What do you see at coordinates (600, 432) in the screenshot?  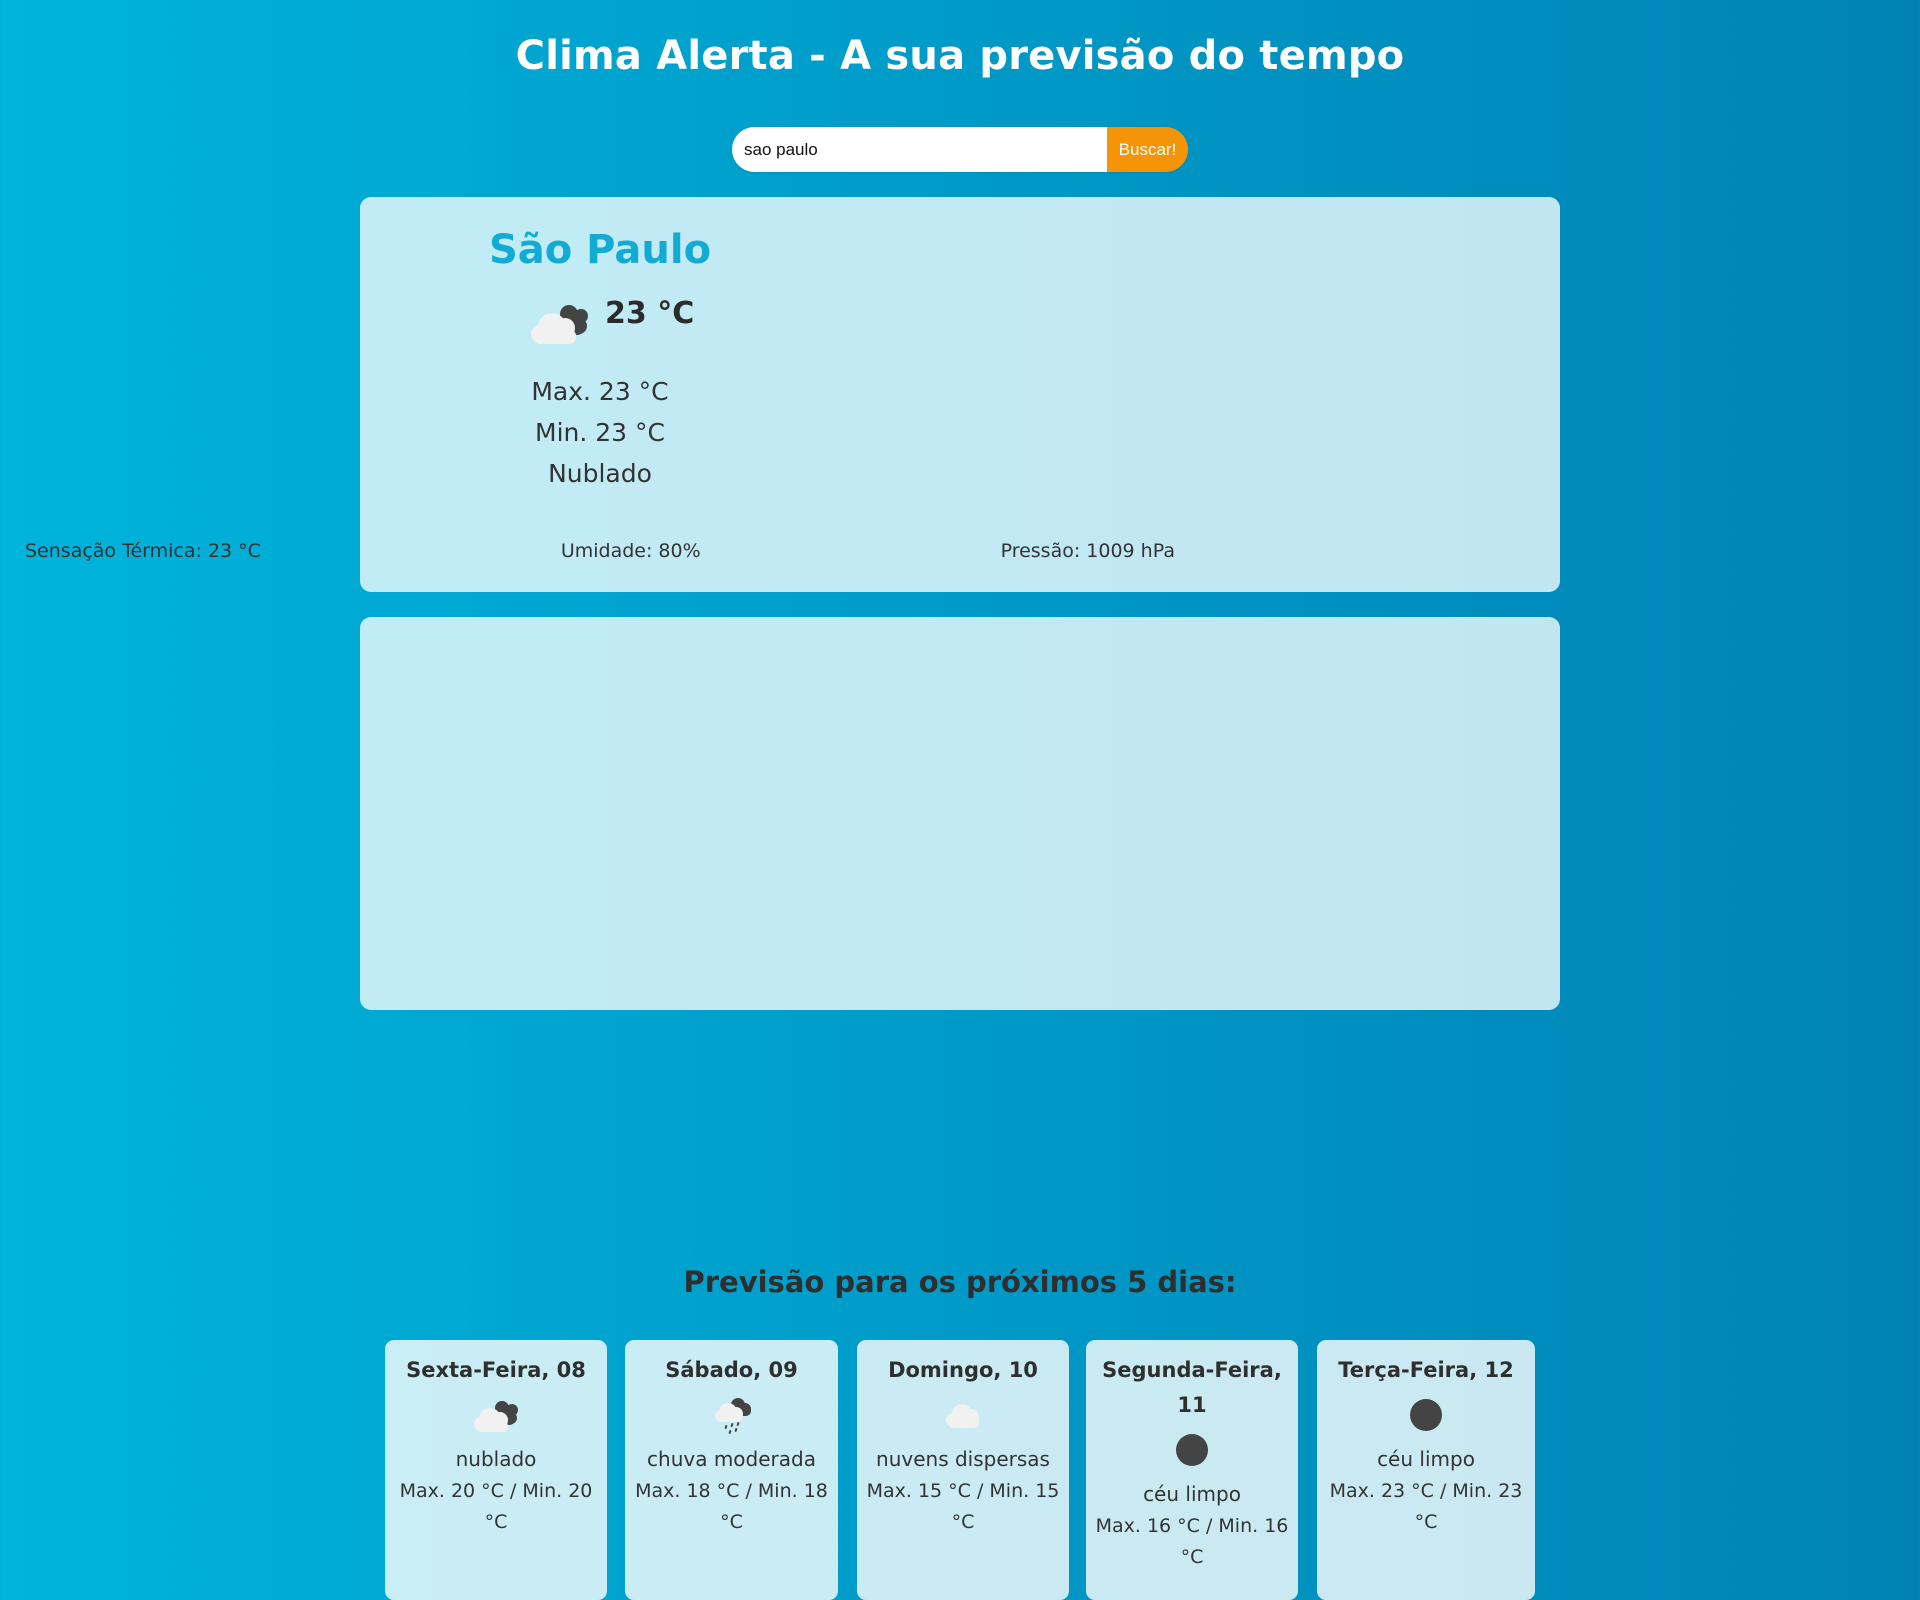 I see `current-min-temperature: Min. 23 °C` at bounding box center [600, 432].